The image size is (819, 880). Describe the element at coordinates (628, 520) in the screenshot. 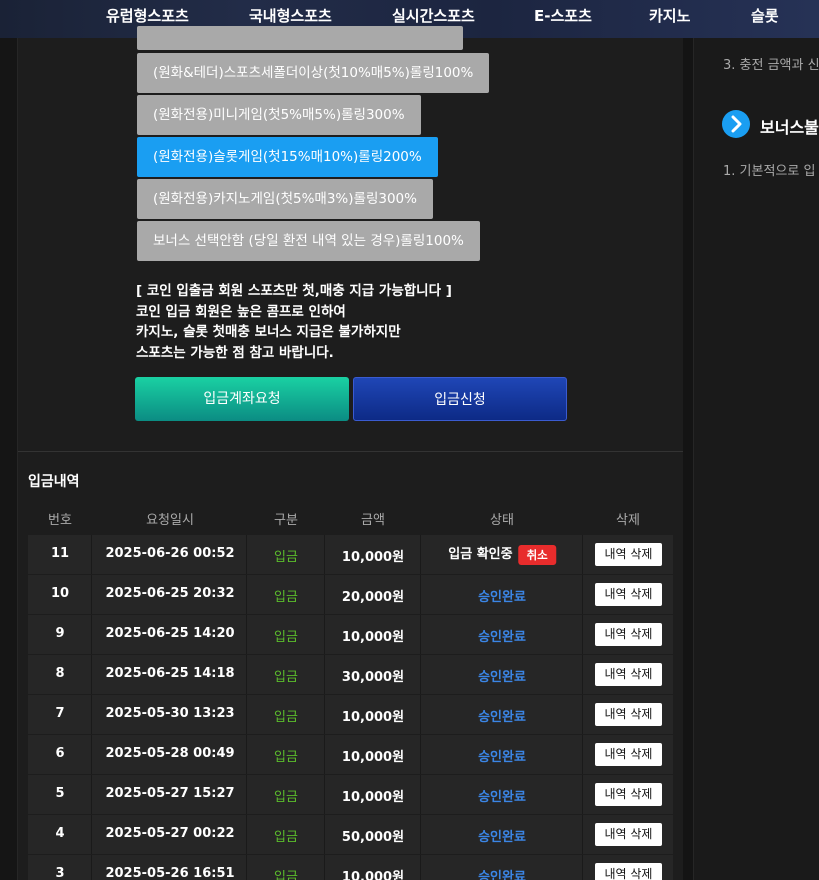

I see `header-delete: 삭제` at that location.